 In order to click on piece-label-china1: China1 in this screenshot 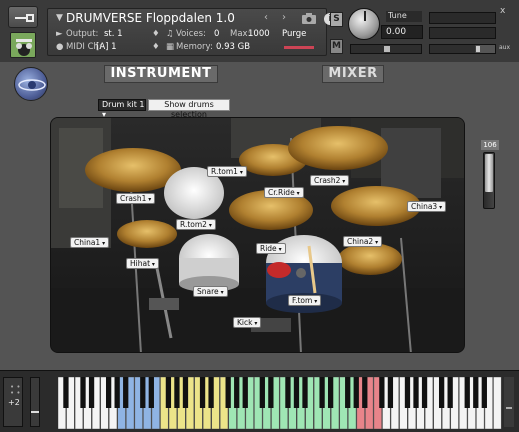, I will do `click(90, 242)`.